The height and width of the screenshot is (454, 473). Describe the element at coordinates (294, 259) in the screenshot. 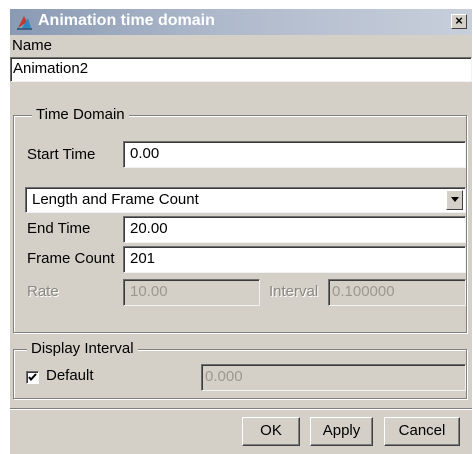

I see `frame-count-input: 201` at that location.